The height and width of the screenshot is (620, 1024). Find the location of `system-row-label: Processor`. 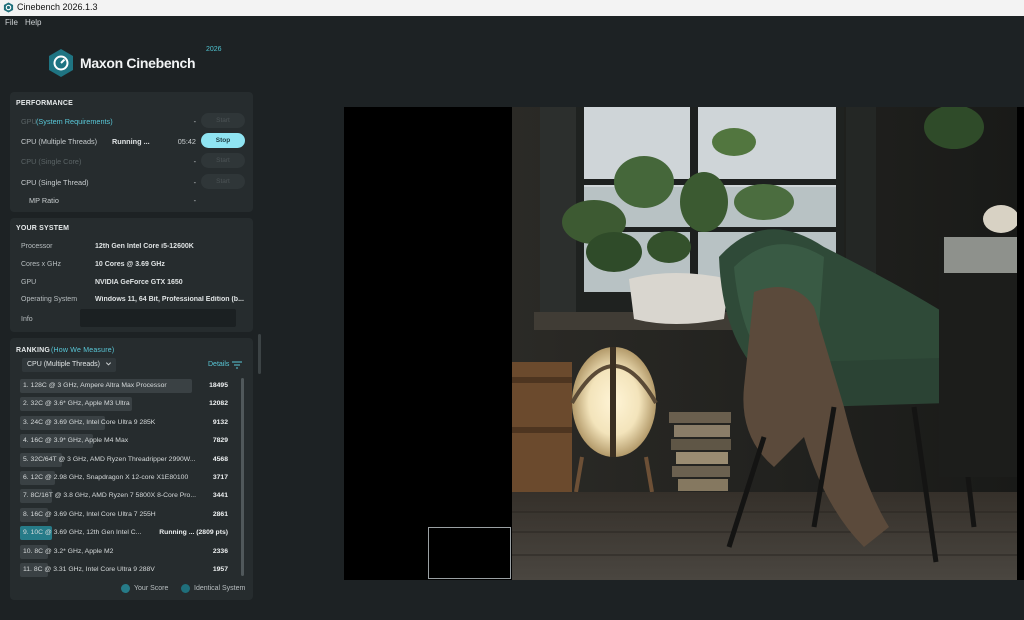

system-row-label: Processor is located at coordinates (37, 246).